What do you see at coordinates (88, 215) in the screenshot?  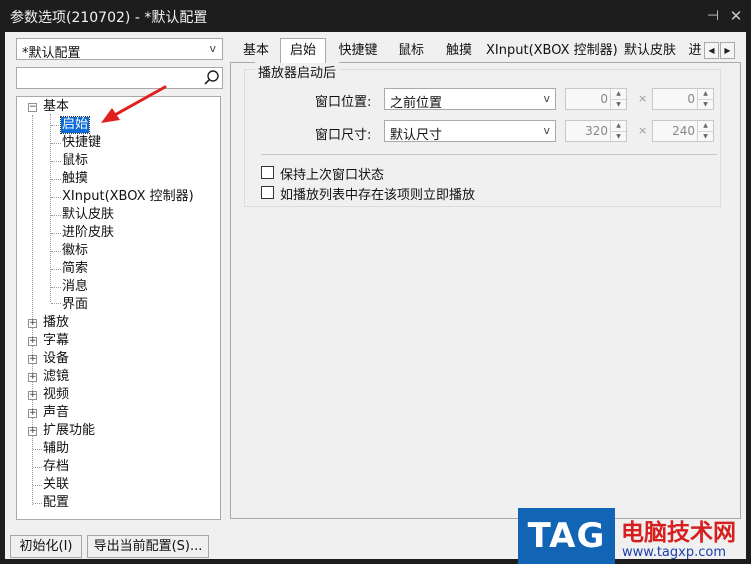 I see `tree-node-default-skin: 默认皮肤` at bounding box center [88, 215].